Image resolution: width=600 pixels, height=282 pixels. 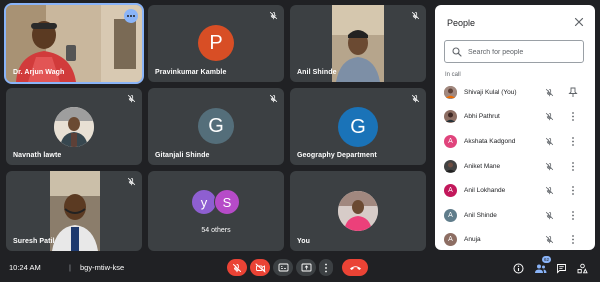 I want to click on captions-button, so click(x=283, y=267).